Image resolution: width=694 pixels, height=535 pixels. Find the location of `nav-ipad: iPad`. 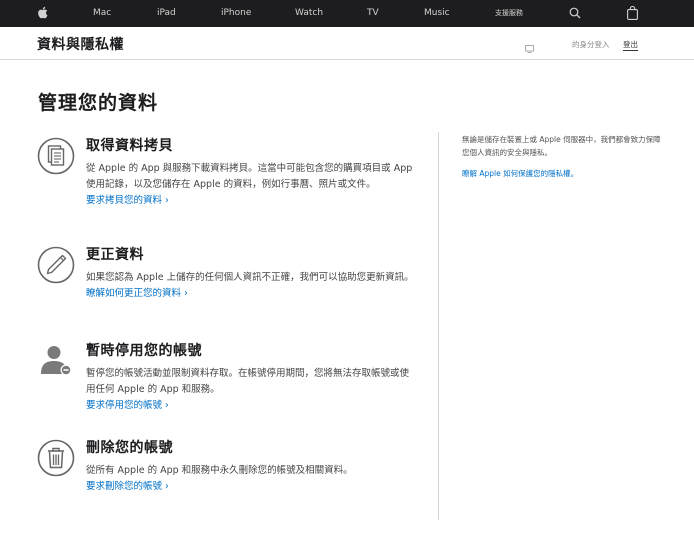

nav-ipad: iPad is located at coordinates (166, 13).